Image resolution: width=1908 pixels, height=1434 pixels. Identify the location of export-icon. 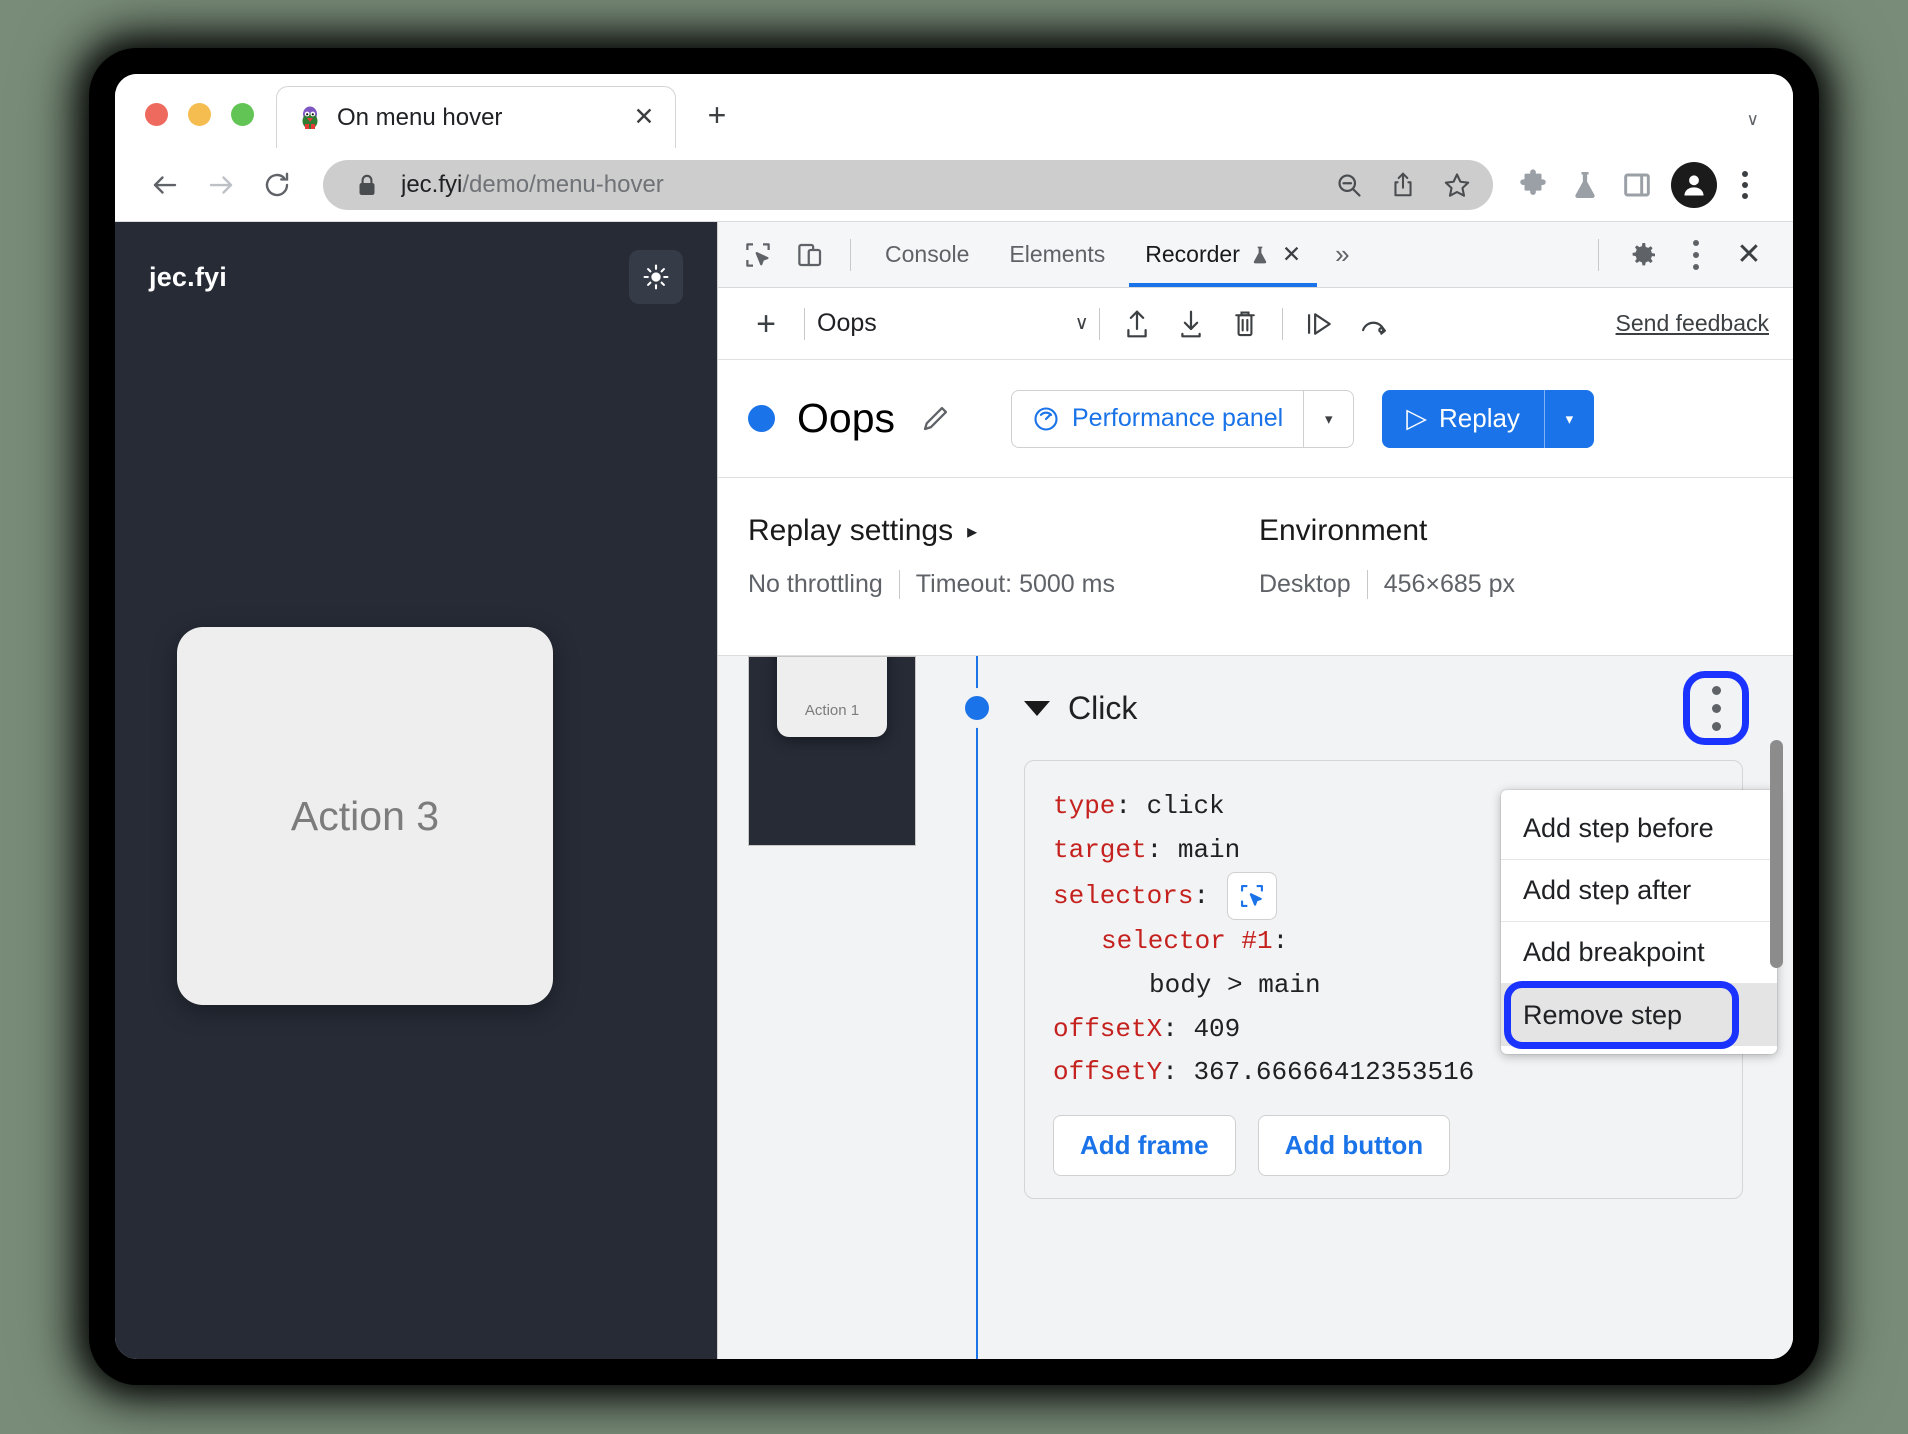
(1137, 324).